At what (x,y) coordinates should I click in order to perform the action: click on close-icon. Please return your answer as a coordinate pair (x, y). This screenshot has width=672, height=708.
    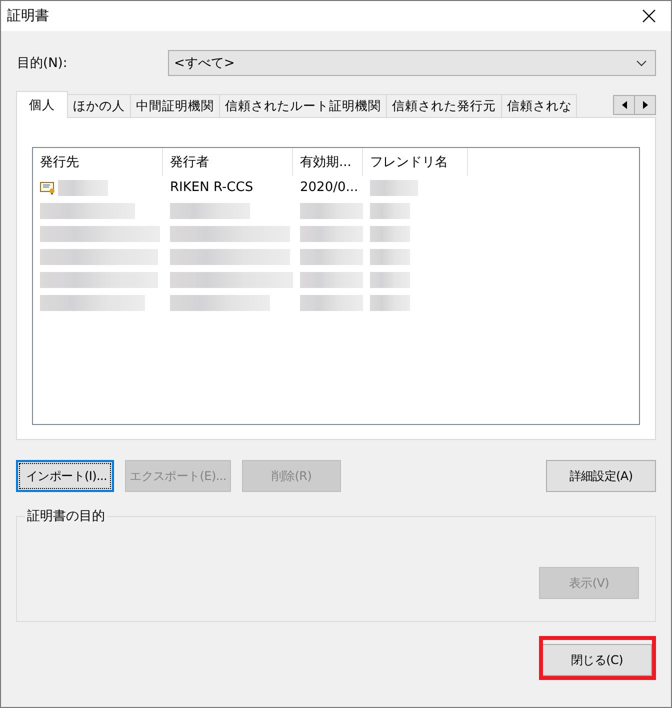
    Looking at the image, I should click on (649, 16).